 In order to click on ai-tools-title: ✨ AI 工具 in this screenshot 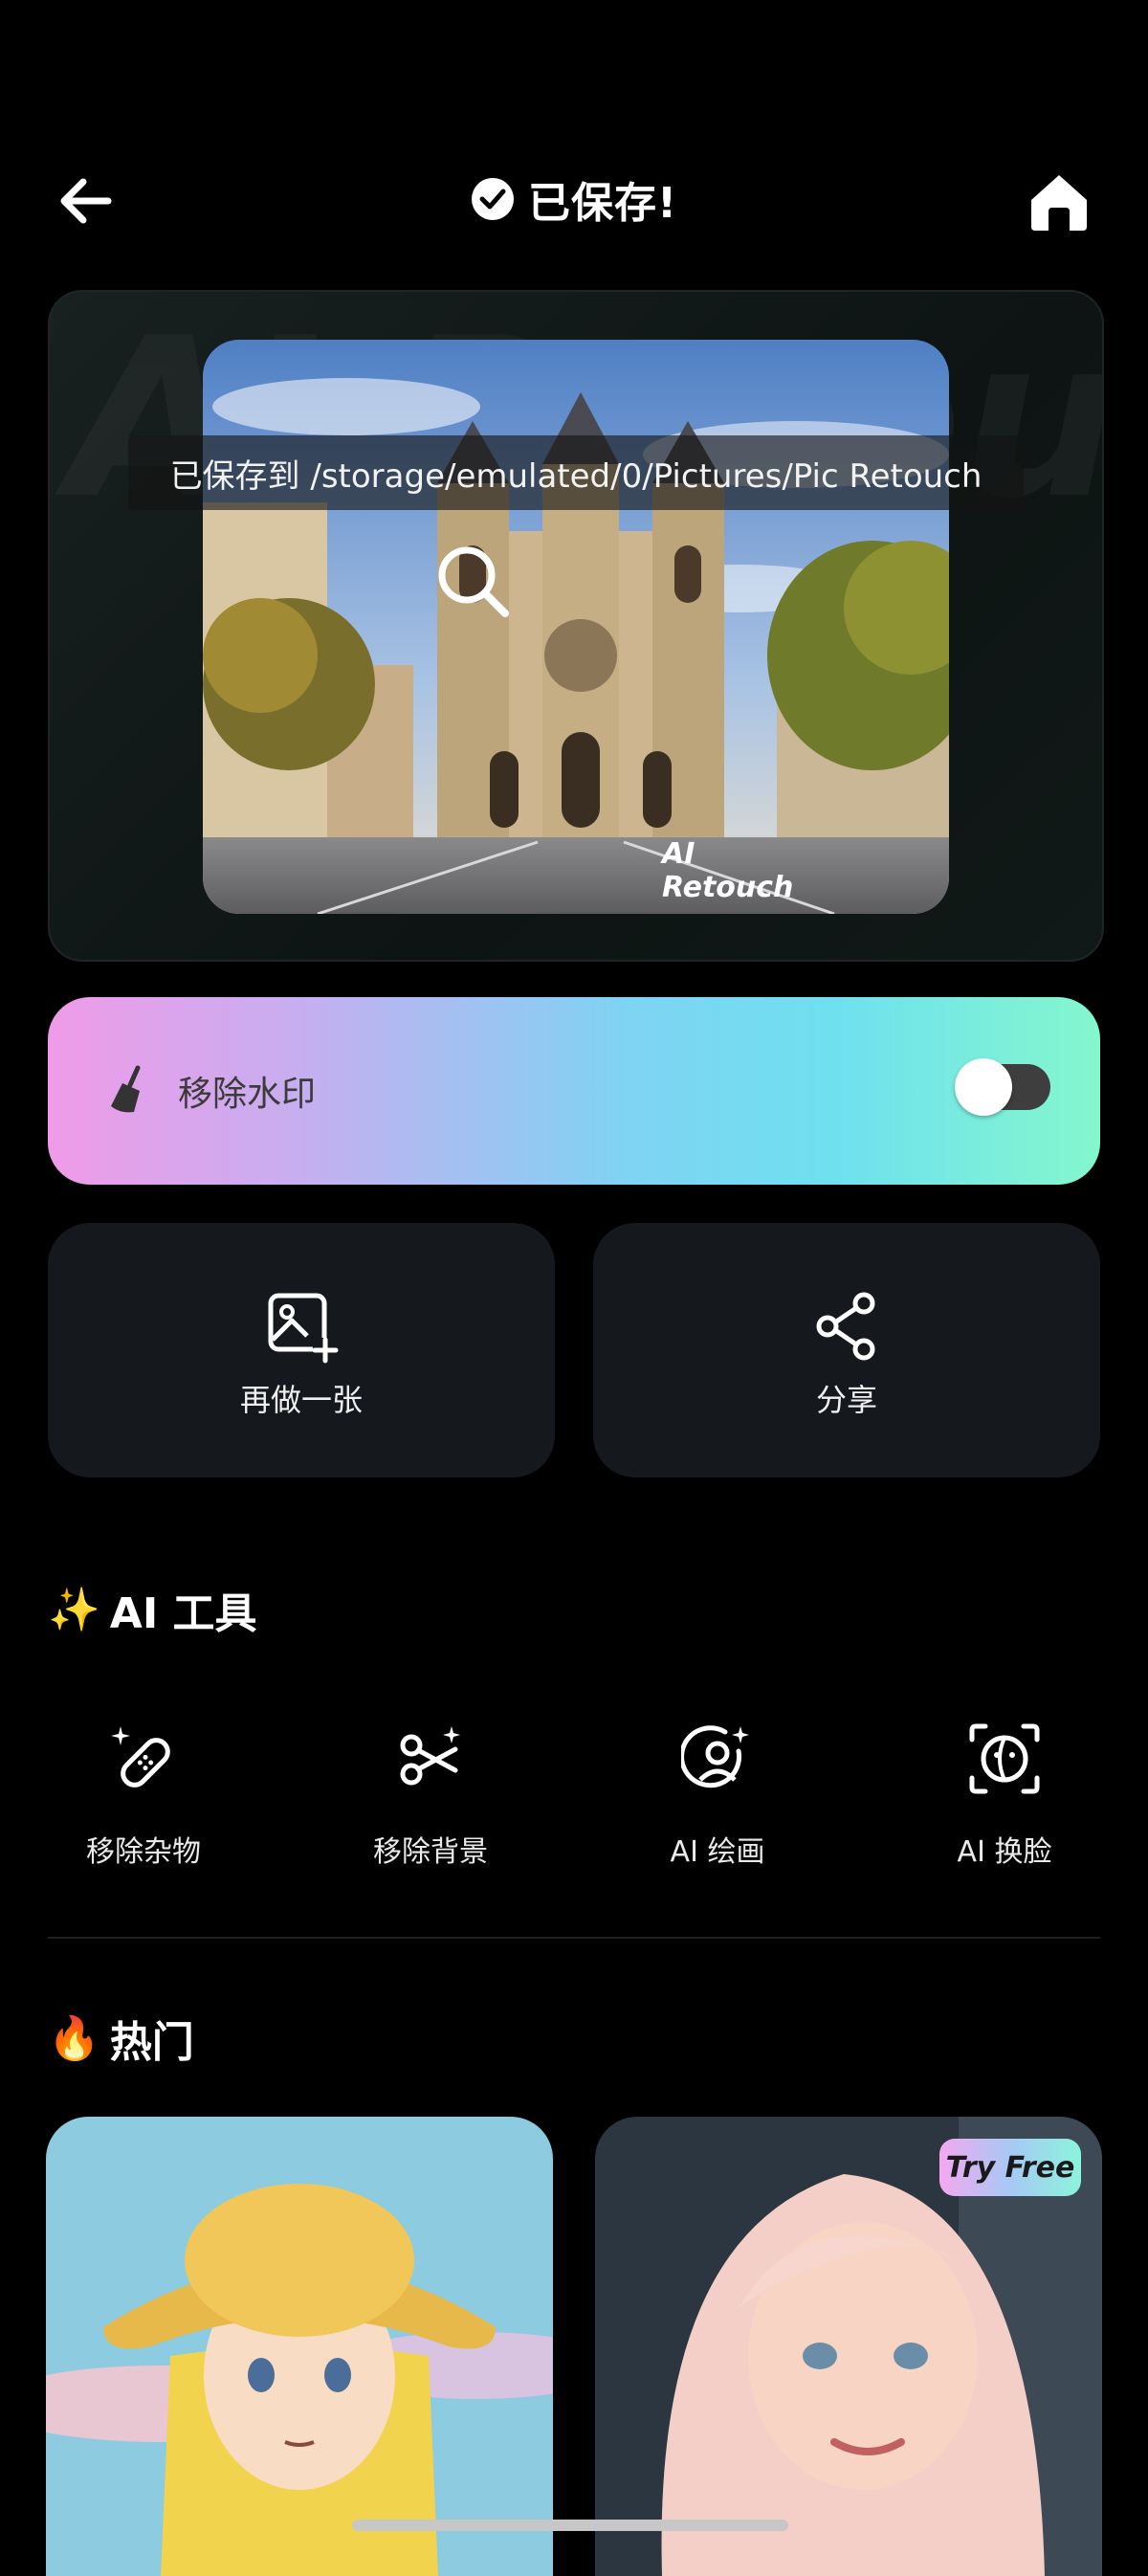, I will do `click(153, 1609)`.